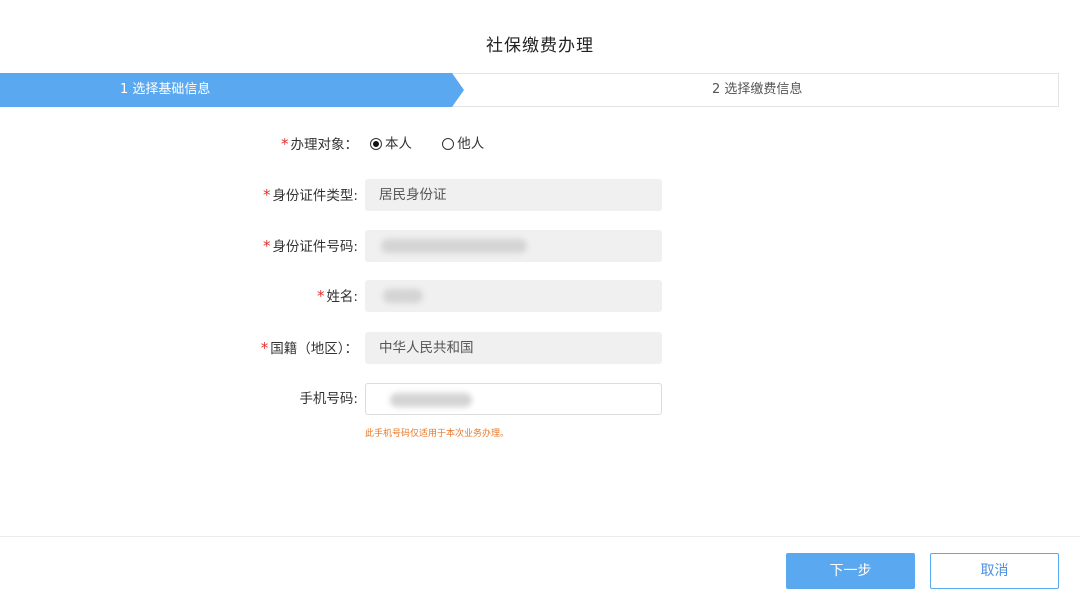 Image resolution: width=1080 pixels, height=603 pixels. I want to click on id-type-label: * 身份证件类型:, so click(310, 195).